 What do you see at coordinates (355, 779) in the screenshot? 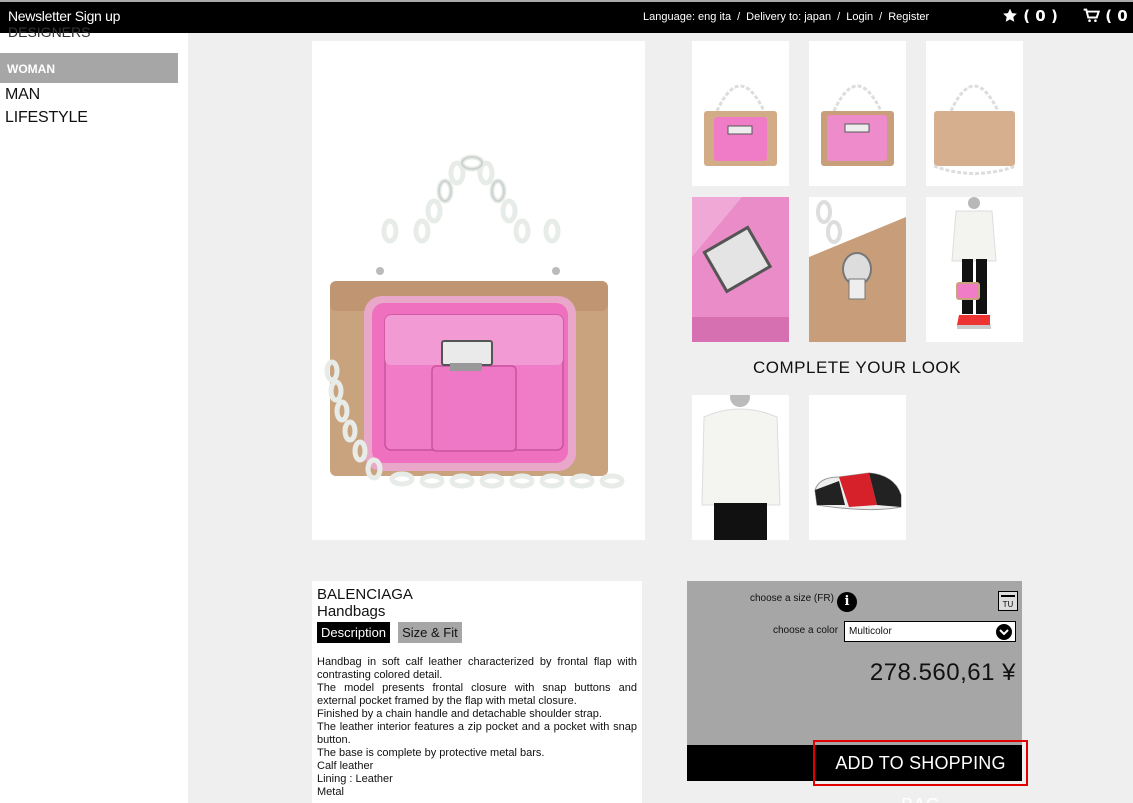
I see `description-line: Lining : Leather` at bounding box center [355, 779].